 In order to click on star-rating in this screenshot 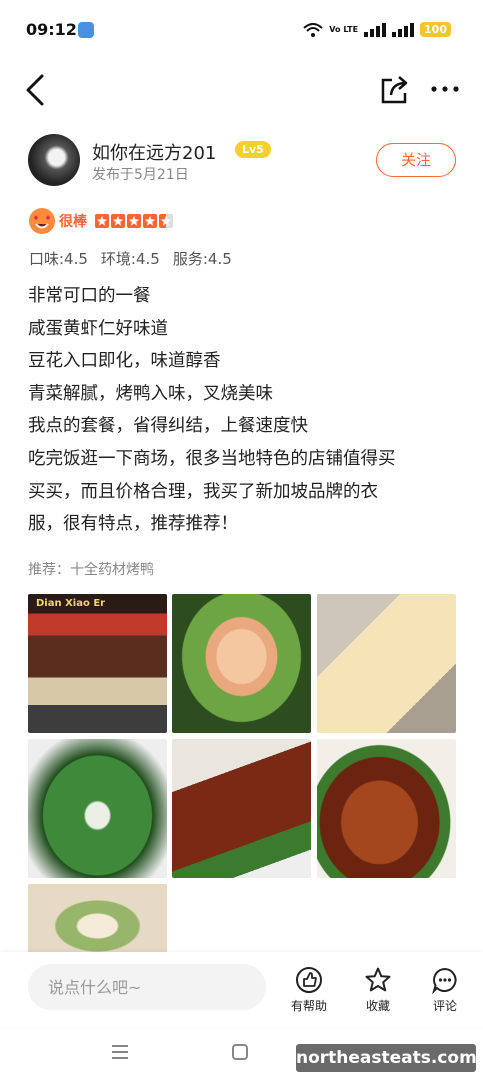, I will do `click(135, 221)`.